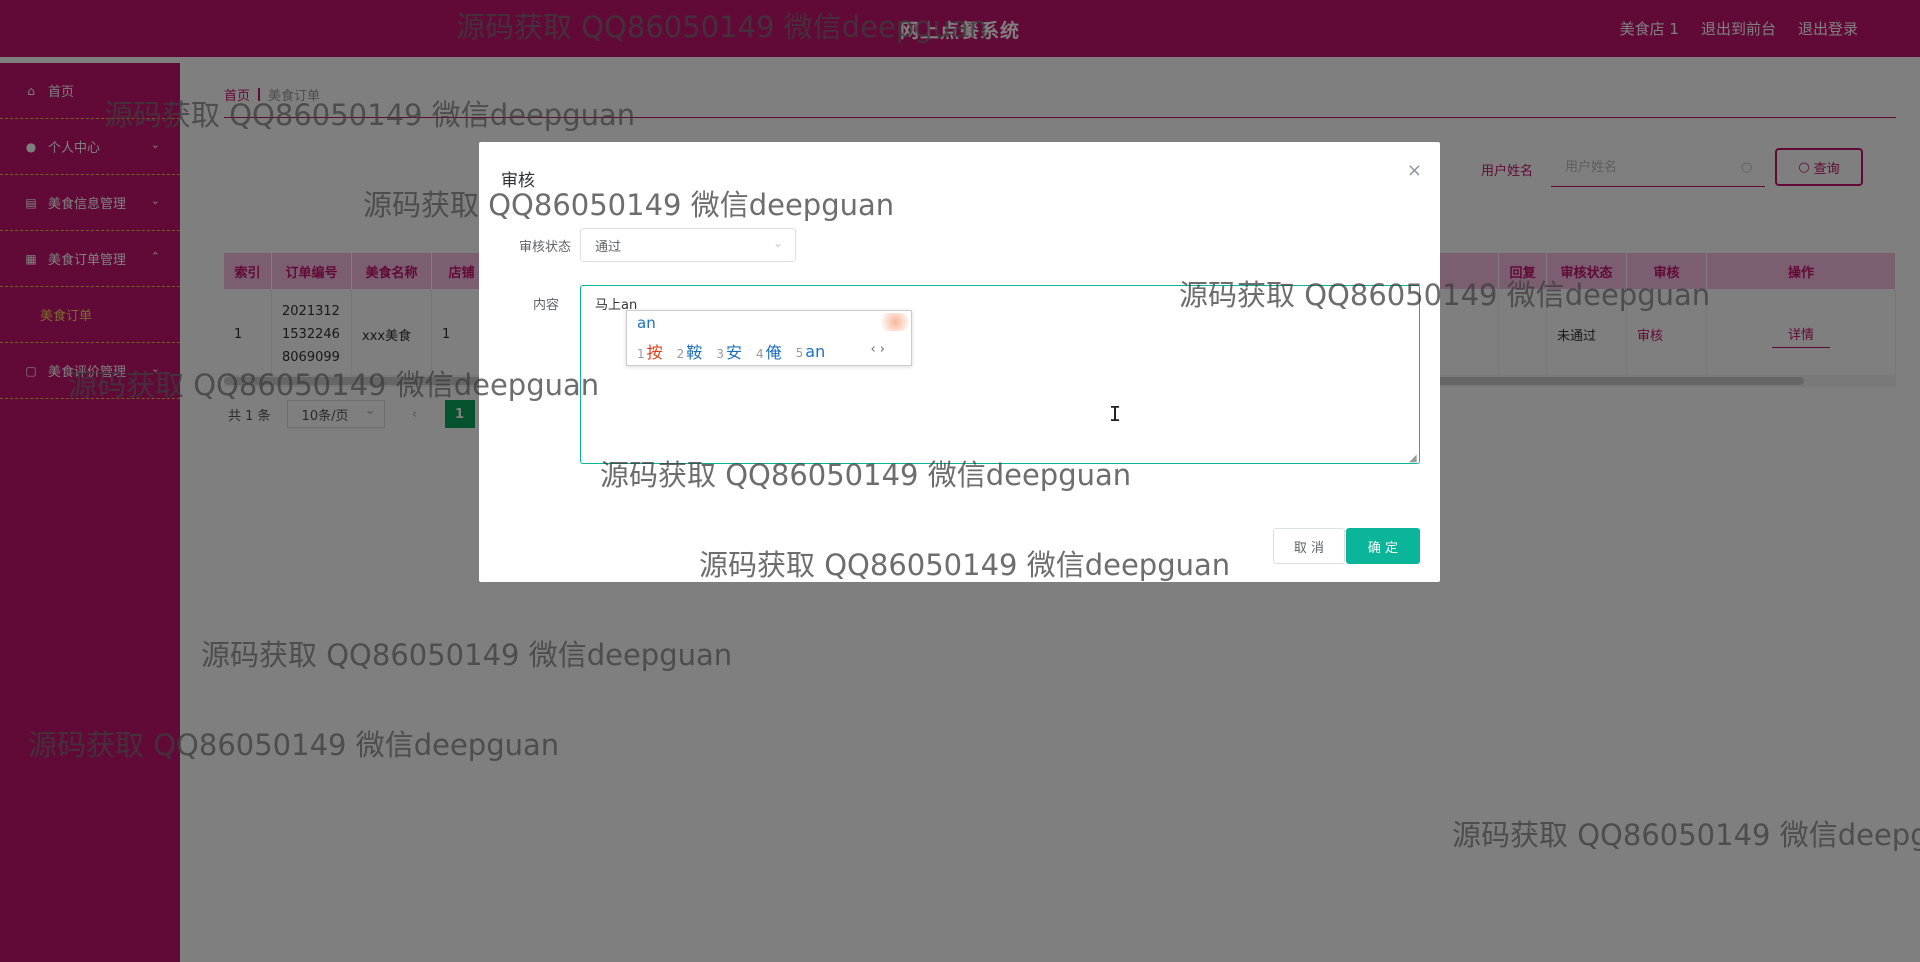  What do you see at coordinates (811, 351) in the screenshot?
I see `ime-candidate: 5 an` at bounding box center [811, 351].